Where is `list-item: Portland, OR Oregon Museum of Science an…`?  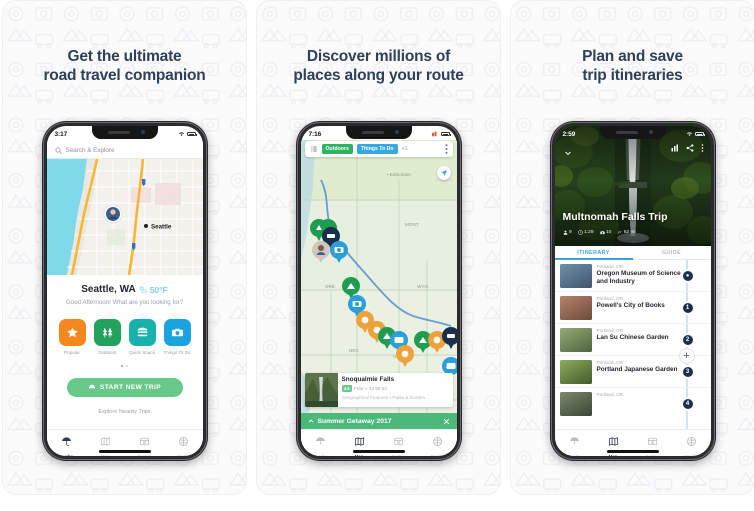 list-item: Portland, OR Oregon Museum of Science an… is located at coordinates (632, 276).